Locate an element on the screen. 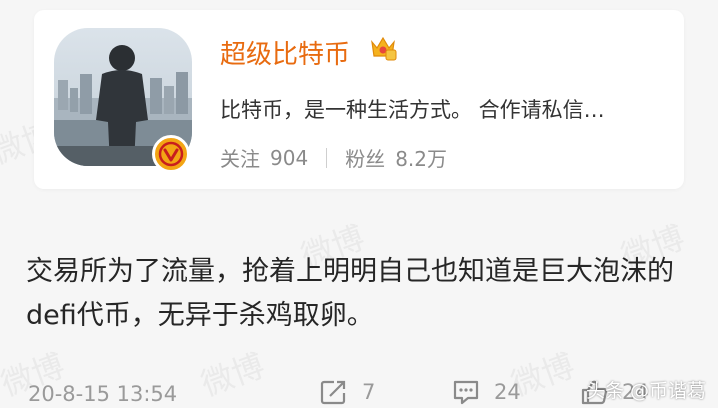  comment-icon is located at coordinates (466, 392).